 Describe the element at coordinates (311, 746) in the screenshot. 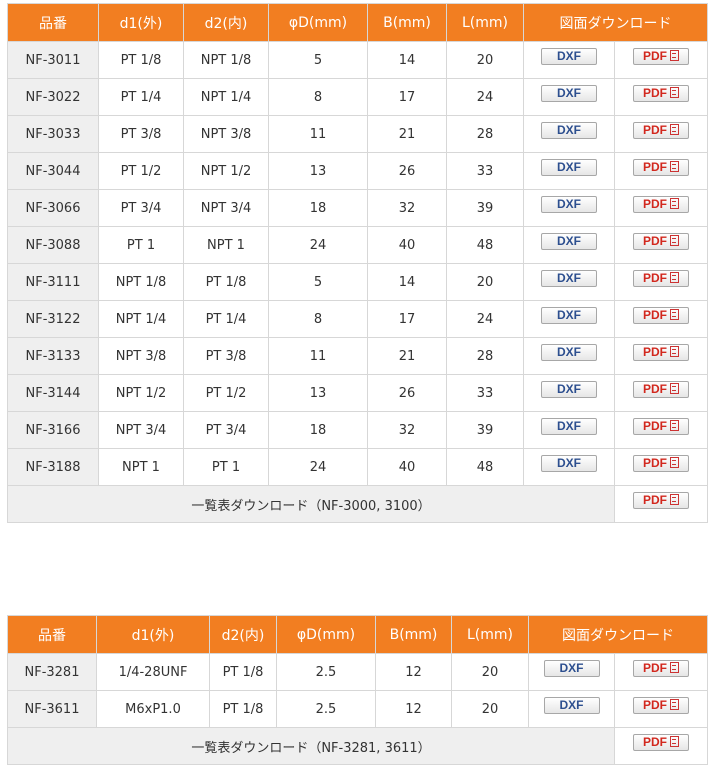

I see `summary-download-label: 一覧表ダウンロード（NF-3281, 3611）` at that location.